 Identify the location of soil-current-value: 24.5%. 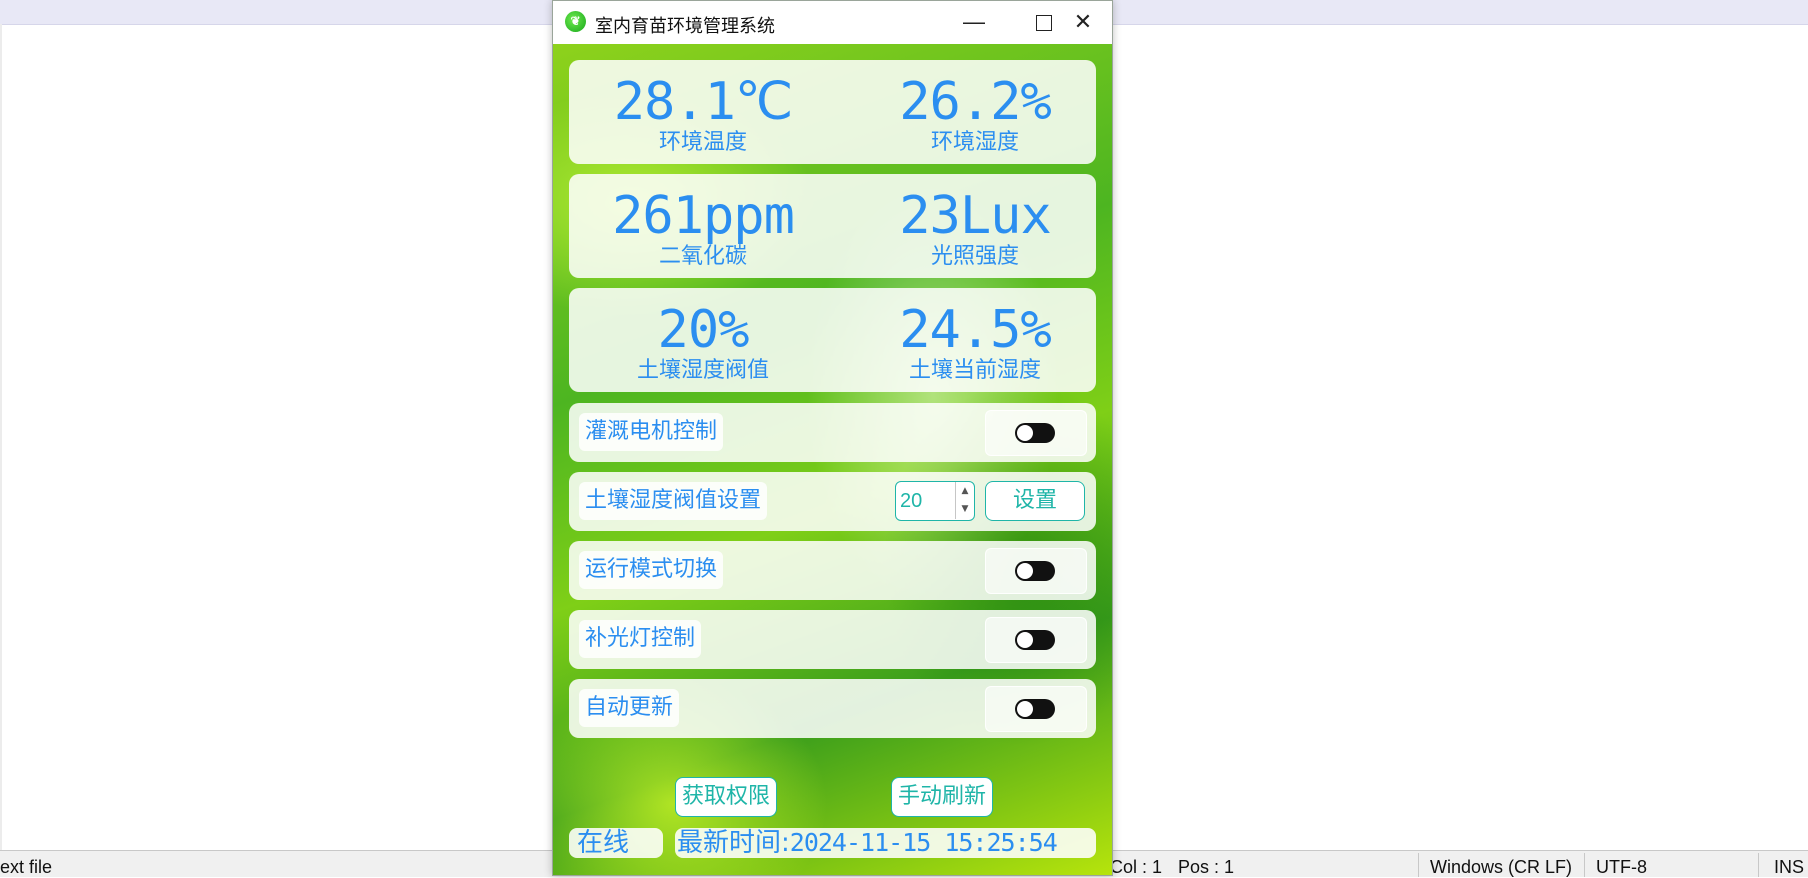
(975, 330).